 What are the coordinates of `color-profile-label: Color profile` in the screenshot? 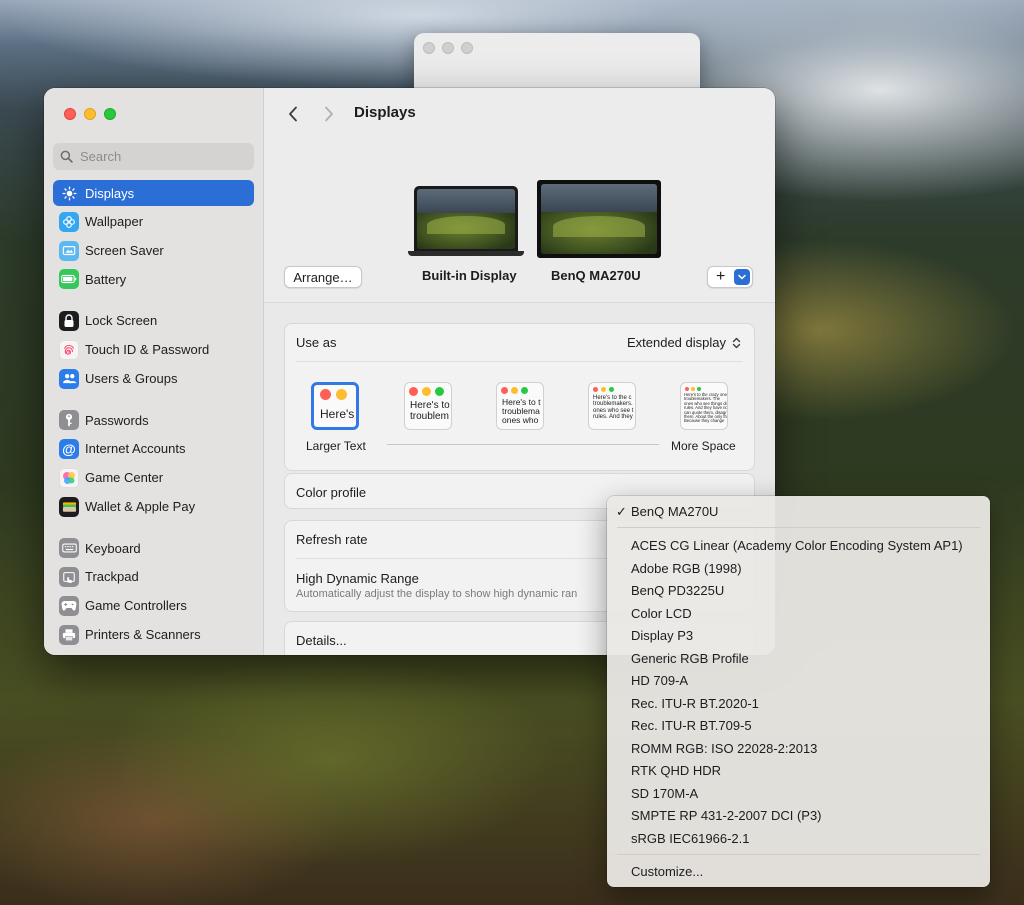 It's located at (331, 492).